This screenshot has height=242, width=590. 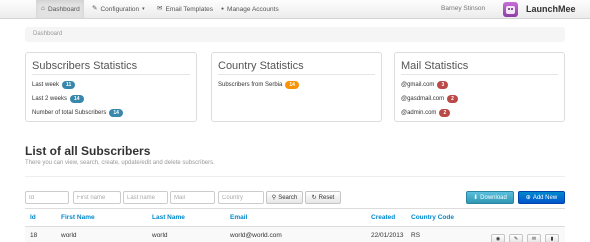 I want to click on plus-icon: ⊕, so click(x=528, y=198).